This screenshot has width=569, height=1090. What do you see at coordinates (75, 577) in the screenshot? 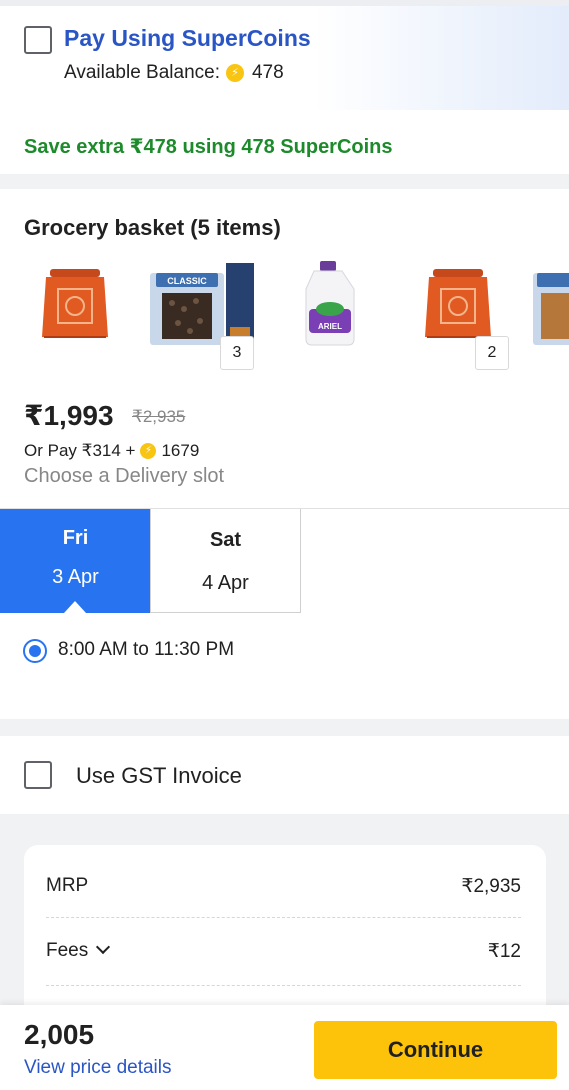
I see `day-date: 3 Apr` at bounding box center [75, 577].